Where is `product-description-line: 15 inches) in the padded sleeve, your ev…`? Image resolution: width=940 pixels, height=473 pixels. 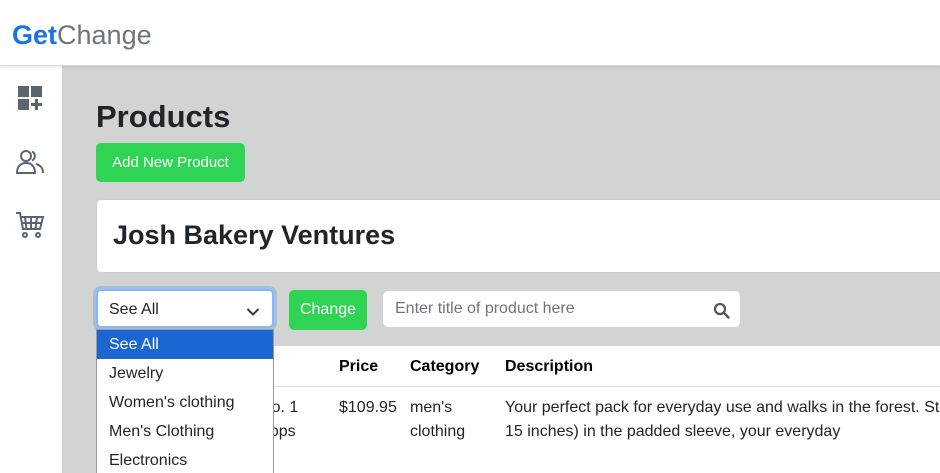 product-description-line: 15 inches) in the padded sleeve, your ev… is located at coordinates (673, 431).